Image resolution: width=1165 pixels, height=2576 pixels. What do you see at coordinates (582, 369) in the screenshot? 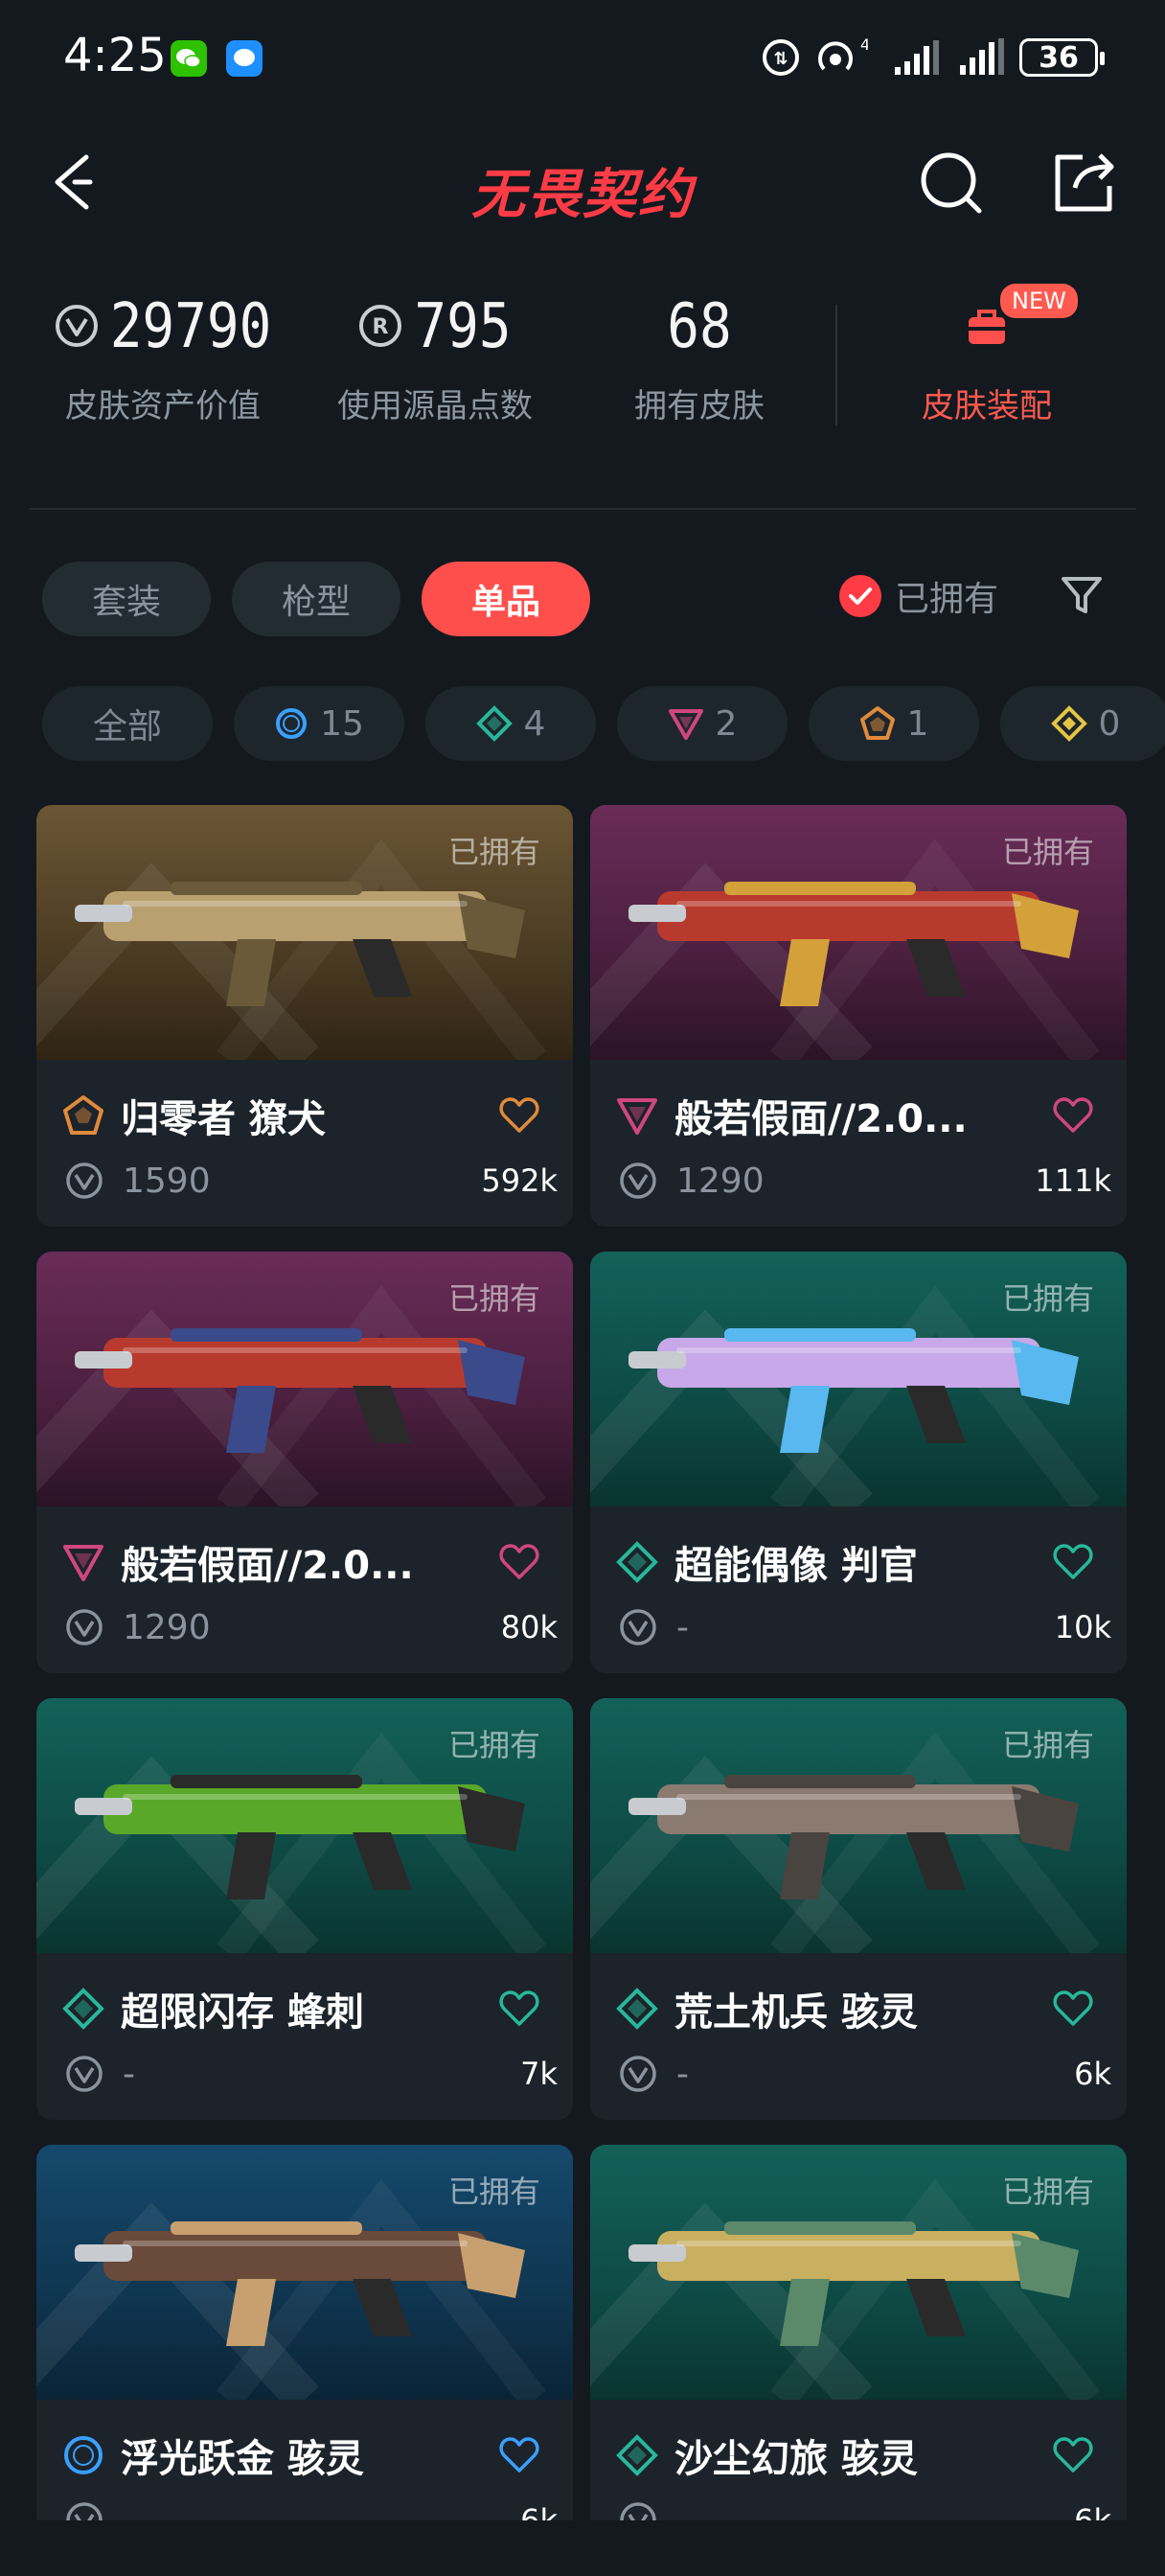
I see `stats-panel: 29790 皮肤资产价值 R 795 使用源晶点数 68 拥有皮肤 皮肤装配` at bounding box center [582, 369].